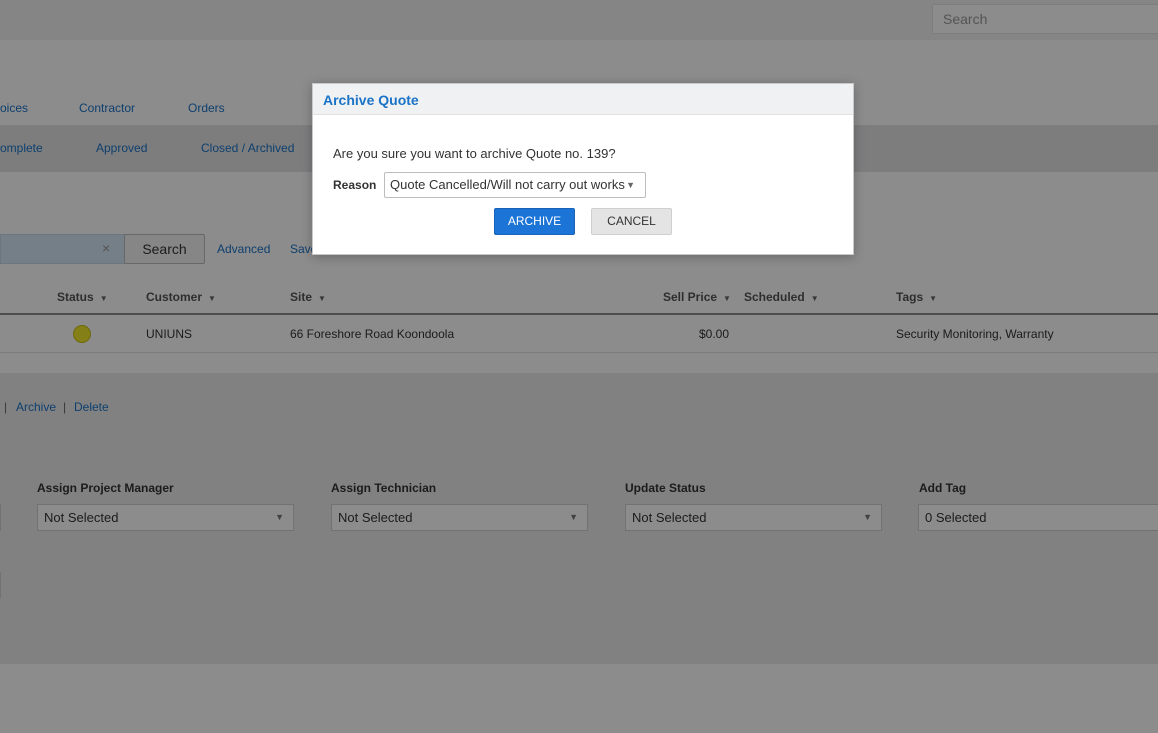  Describe the element at coordinates (630, 185) in the screenshot. I see `caret-down-icon: ▼` at that location.